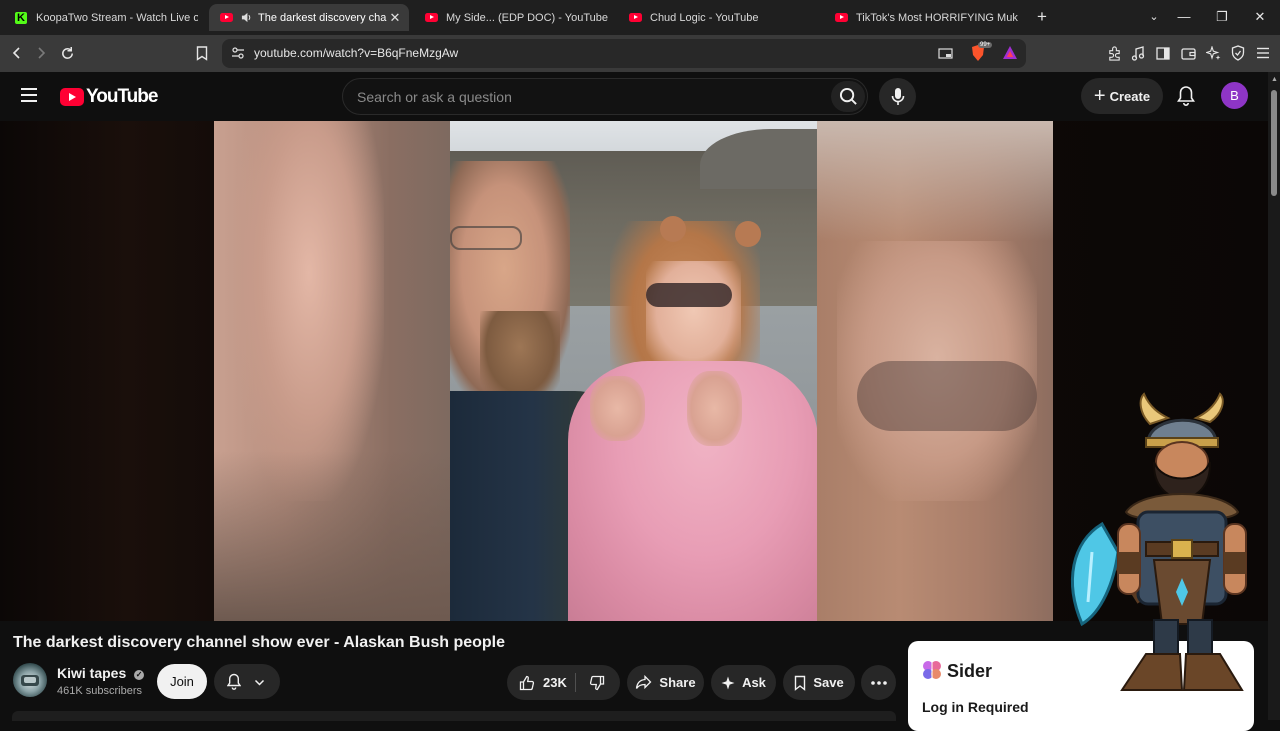 This screenshot has width=1280, height=731. I want to click on url-text: youtube.com/watch?v=B6qFneMzgAw, so click(356, 53).